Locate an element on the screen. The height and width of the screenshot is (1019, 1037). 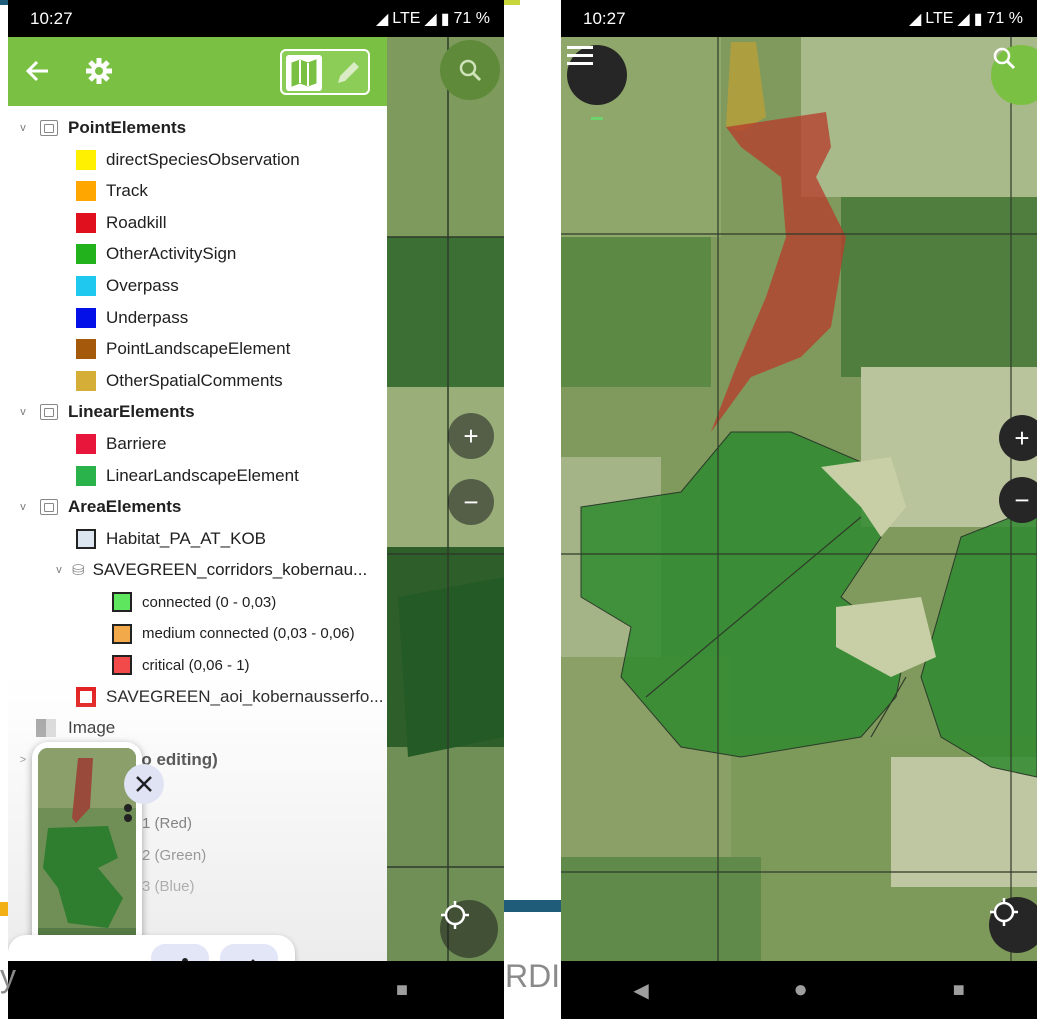
layer-item-label: Overpass is located at coordinates (142, 285).